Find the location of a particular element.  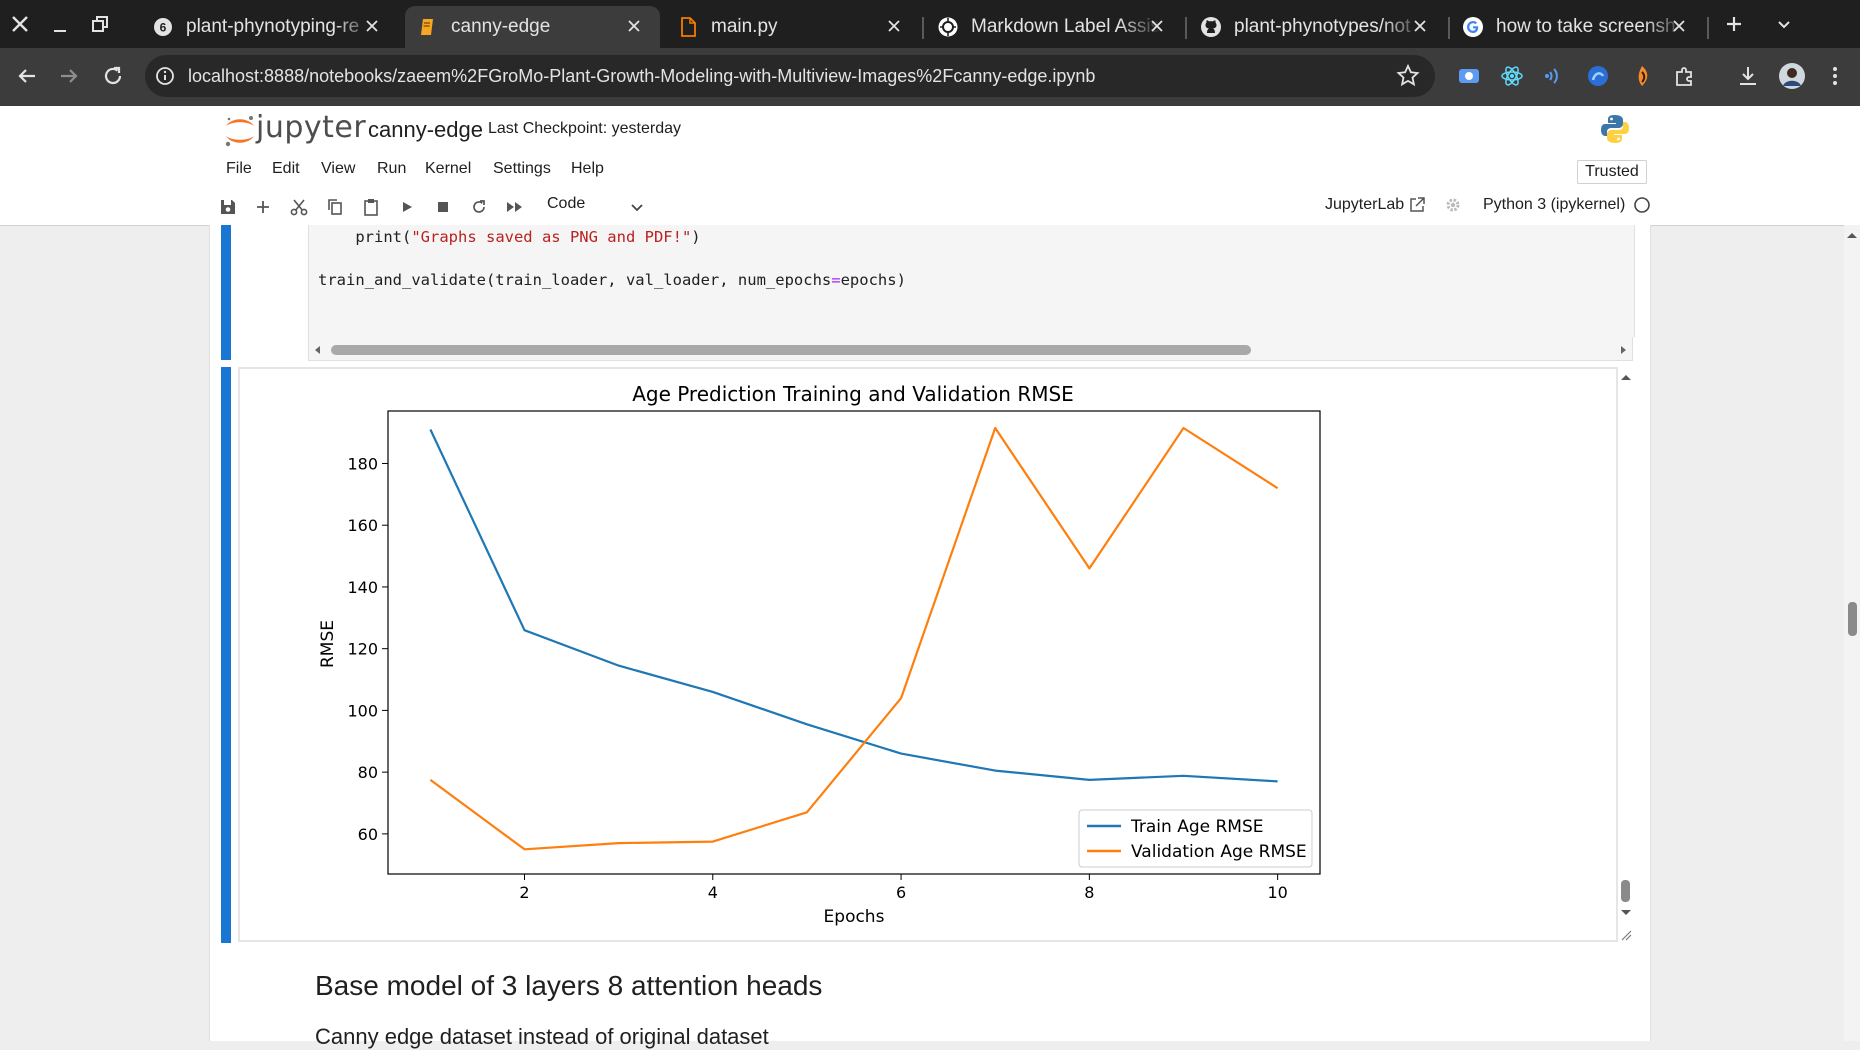

horizontal-scroll-thumb is located at coordinates (791, 350).